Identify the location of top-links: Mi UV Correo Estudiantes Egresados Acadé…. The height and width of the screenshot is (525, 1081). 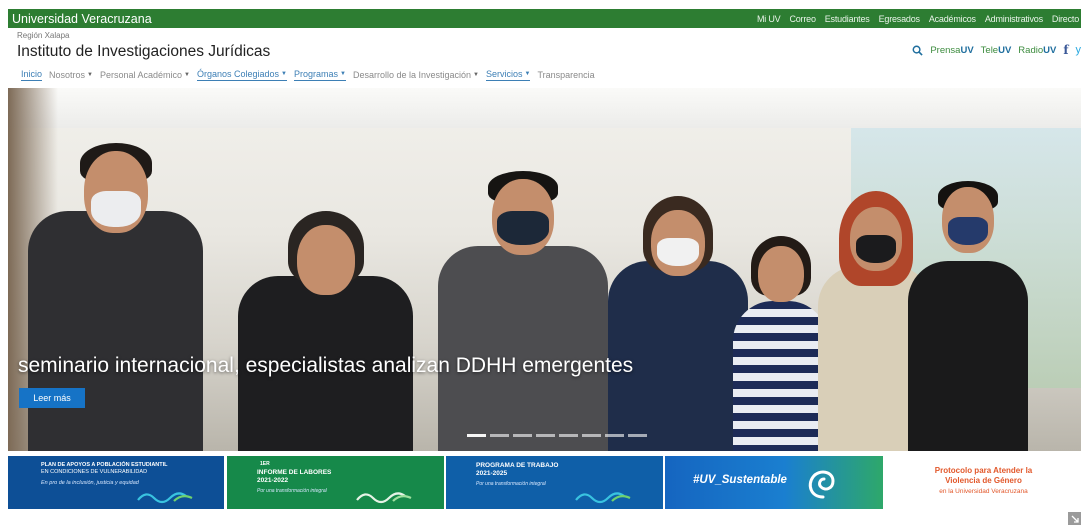
(919, 19).